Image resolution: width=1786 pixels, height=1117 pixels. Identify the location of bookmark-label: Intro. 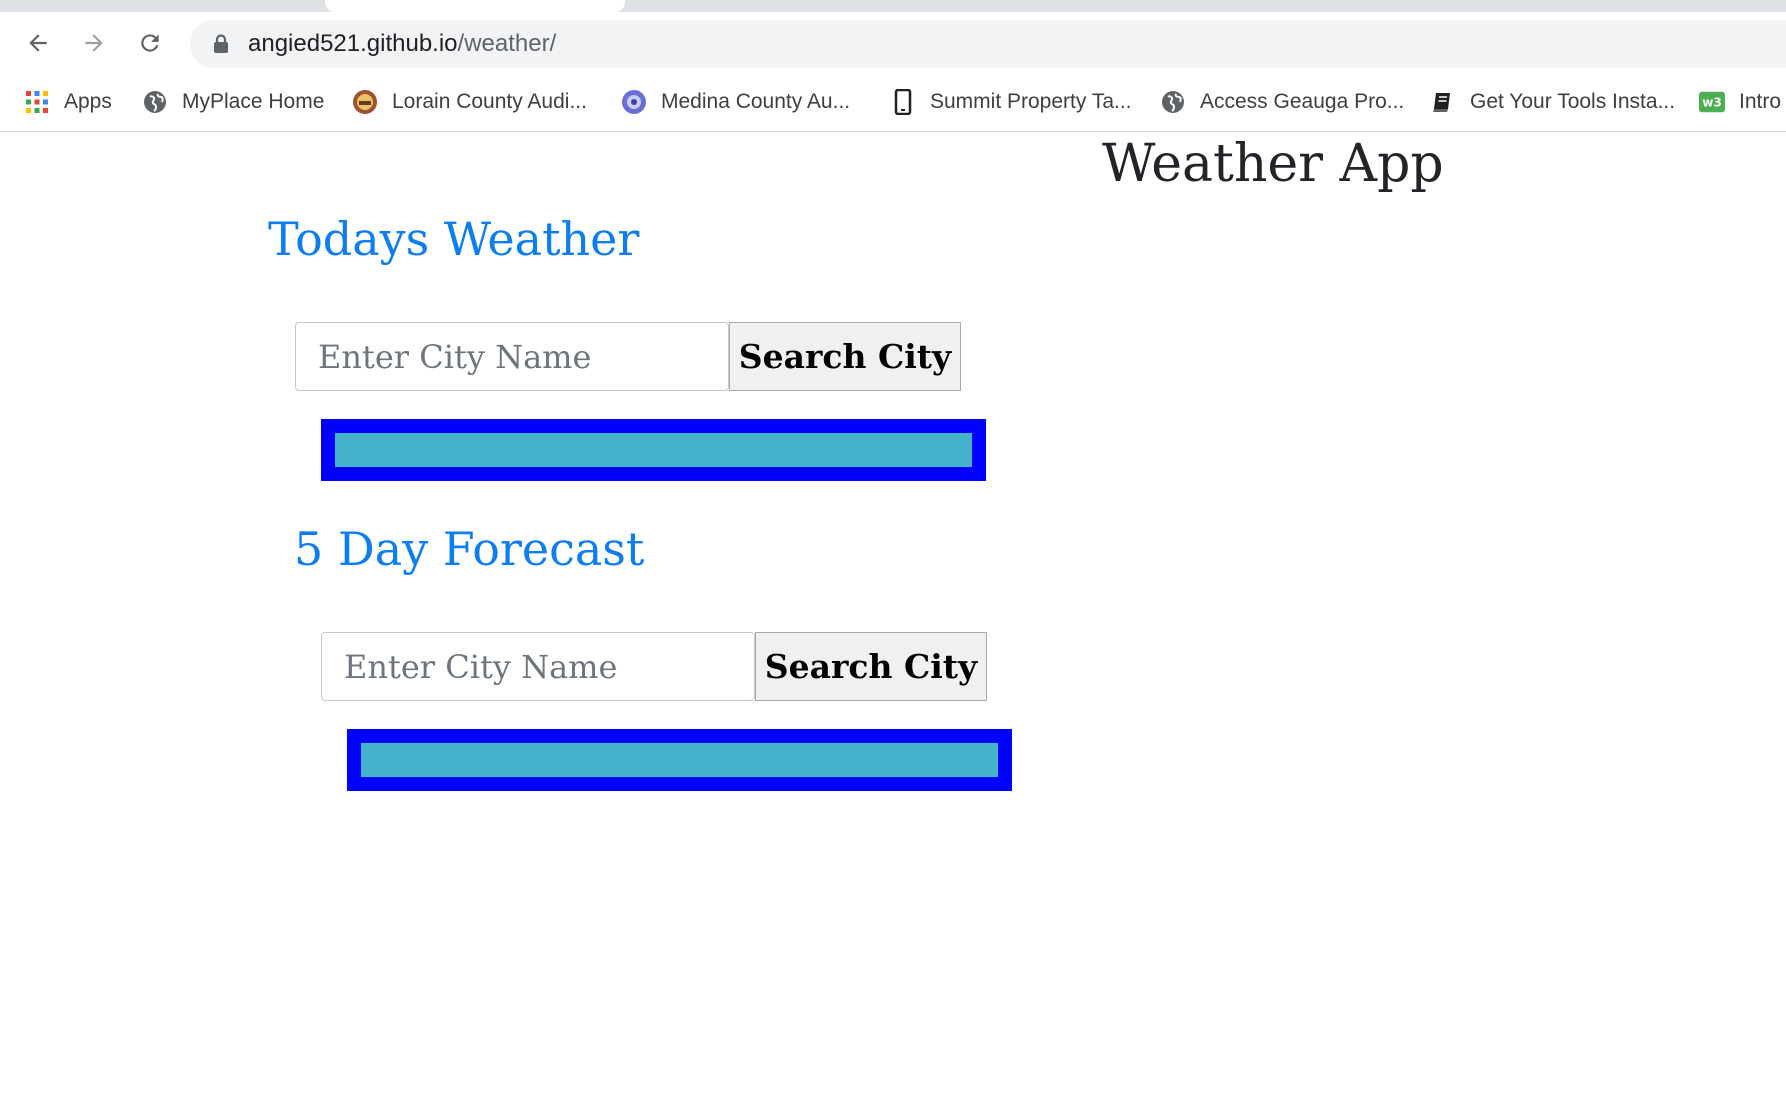
(1760, 101).